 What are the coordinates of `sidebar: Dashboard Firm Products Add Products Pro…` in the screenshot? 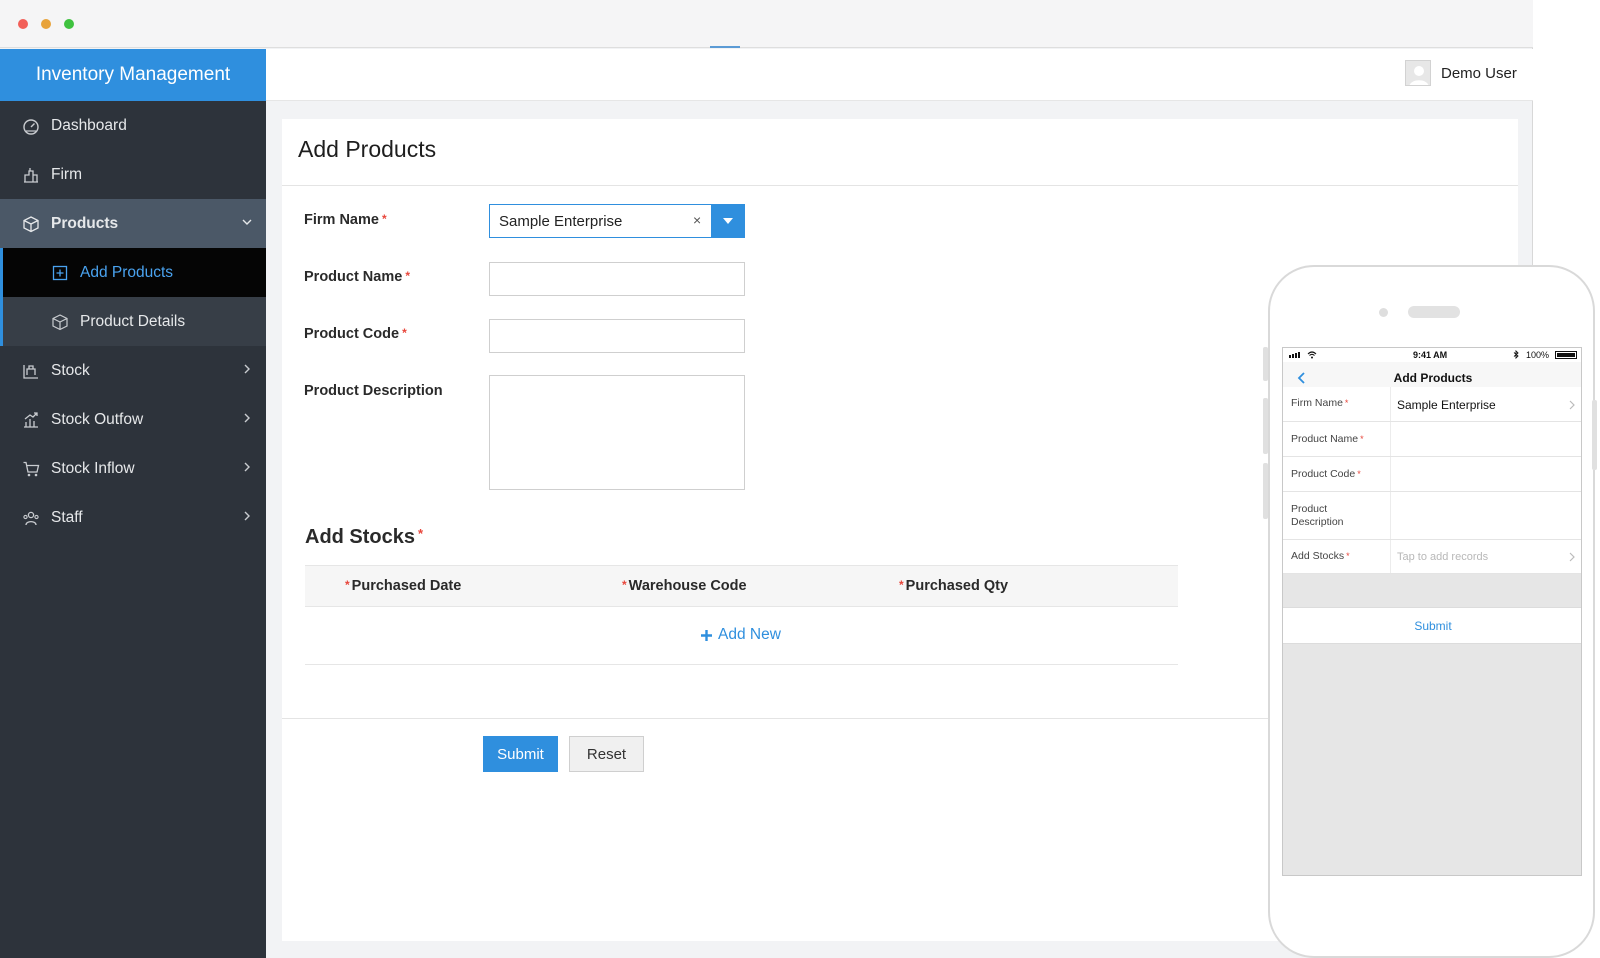 It's located at (133, 529).